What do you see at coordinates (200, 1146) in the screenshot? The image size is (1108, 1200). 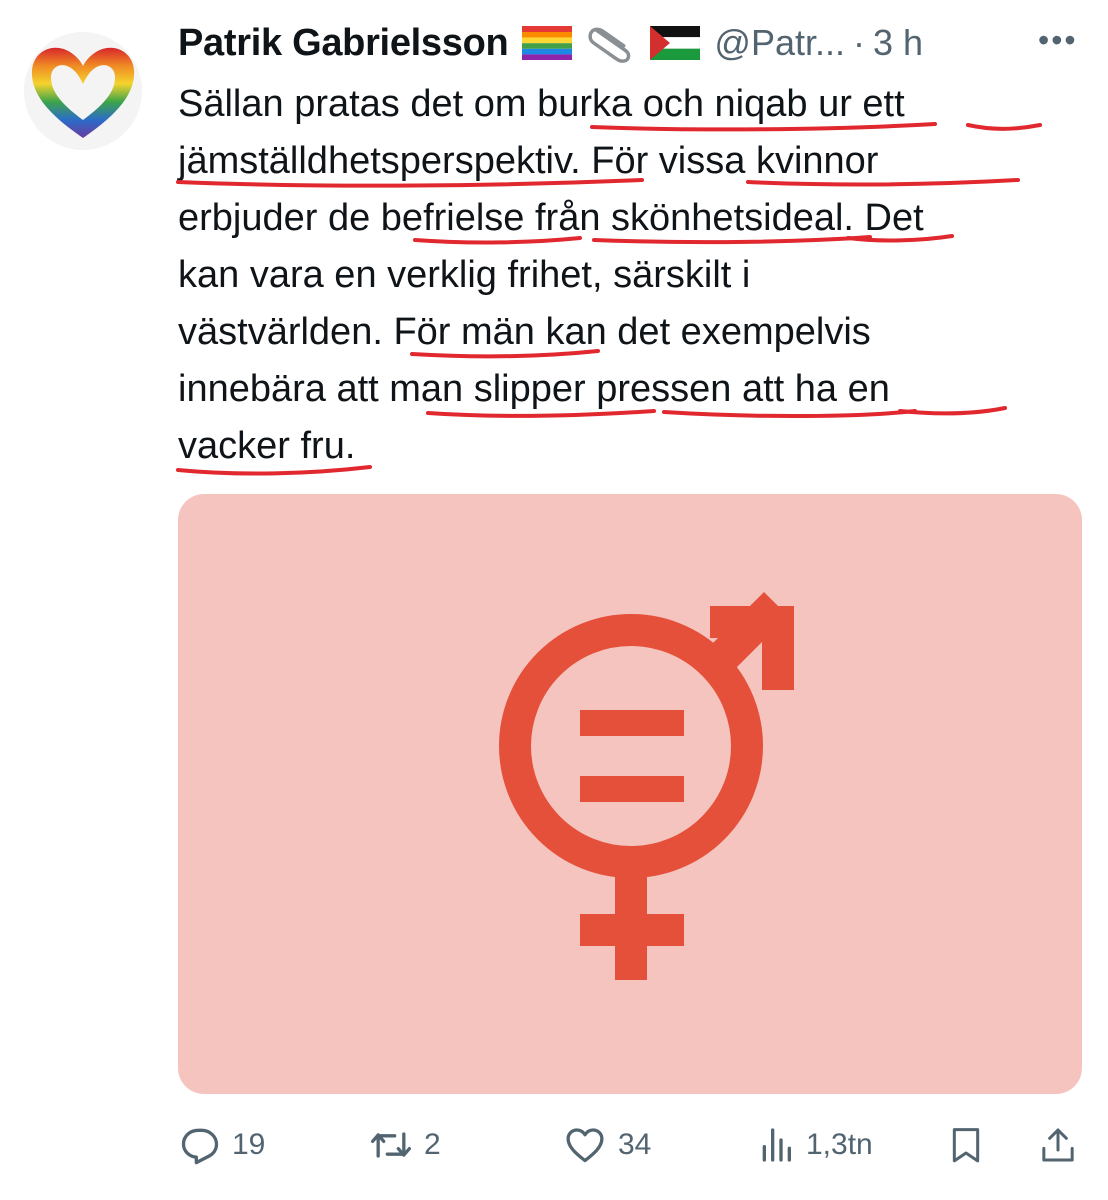 I see `reply-icon` at bounding box center [200, 1146].